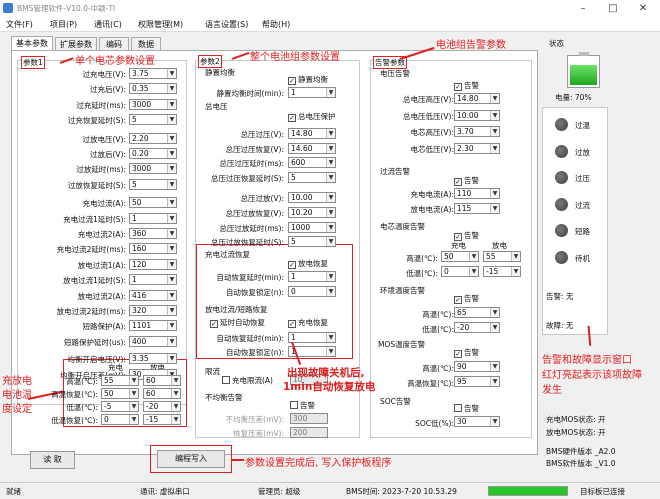  Describe the element at coordinates (153, 264) in the screenshot. I see `cell-param-select: 120 ▼` at that location.